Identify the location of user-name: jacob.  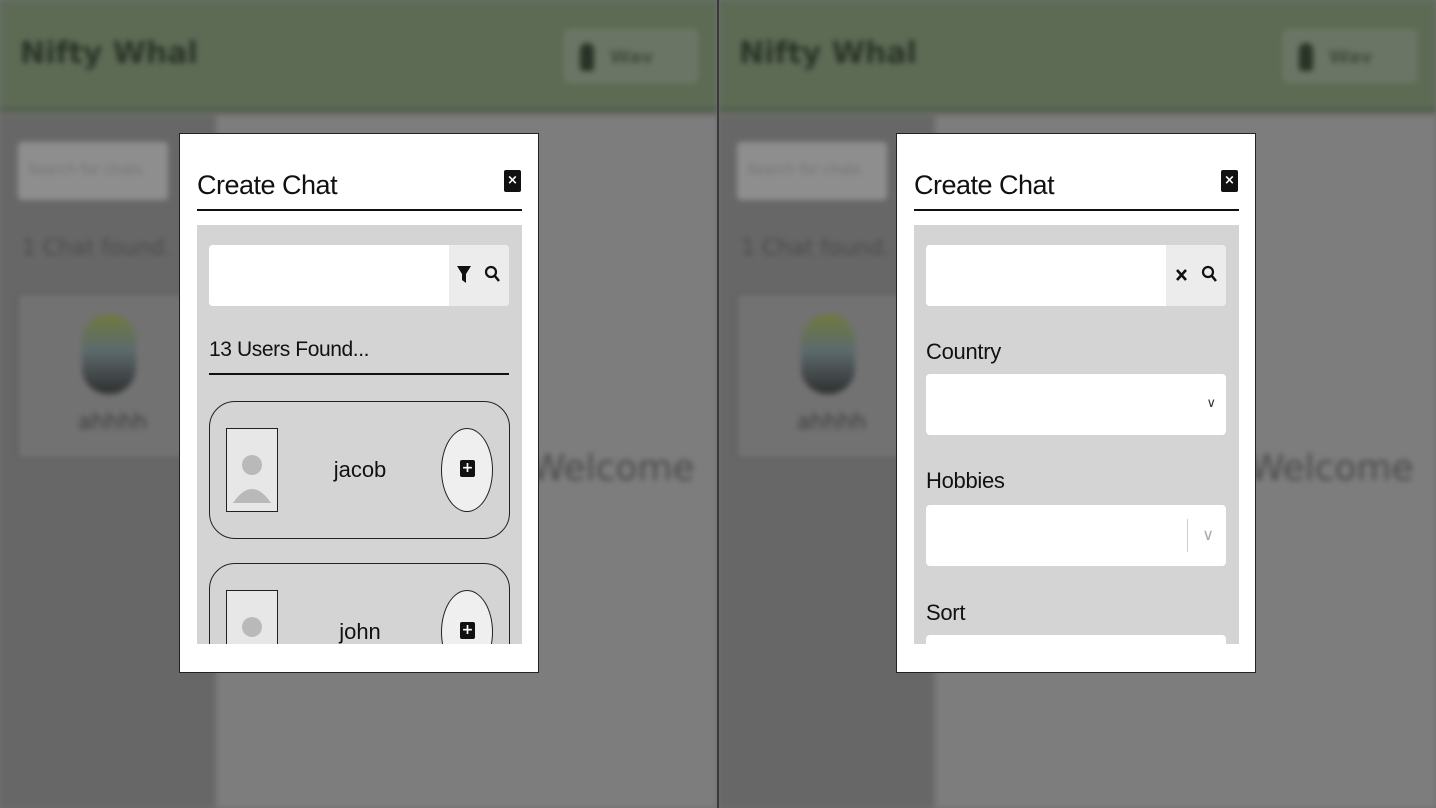
(360, 469).